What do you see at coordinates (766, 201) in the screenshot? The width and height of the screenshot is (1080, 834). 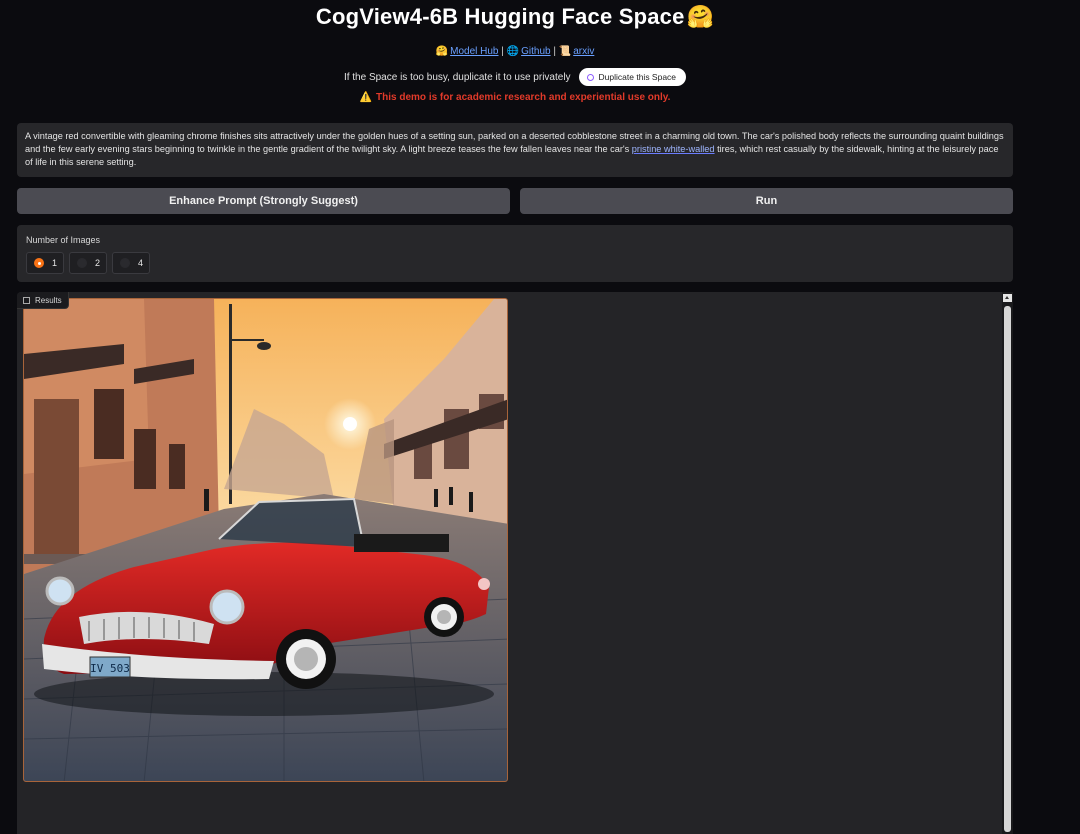 I see `run-button: Run` at bounding box center [766, 201].